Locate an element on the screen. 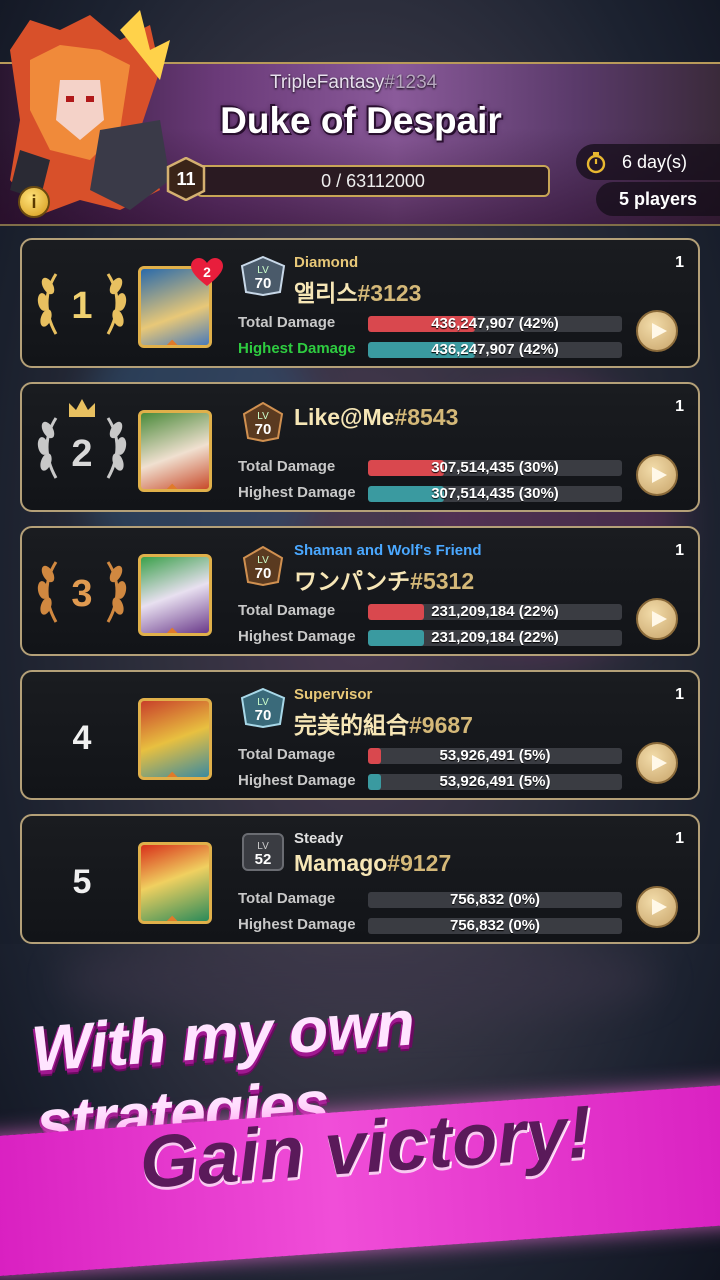 The height and width of the screenshot is (1280, 720). boss-level-badge: 11 is located at coordinates (186, 179).